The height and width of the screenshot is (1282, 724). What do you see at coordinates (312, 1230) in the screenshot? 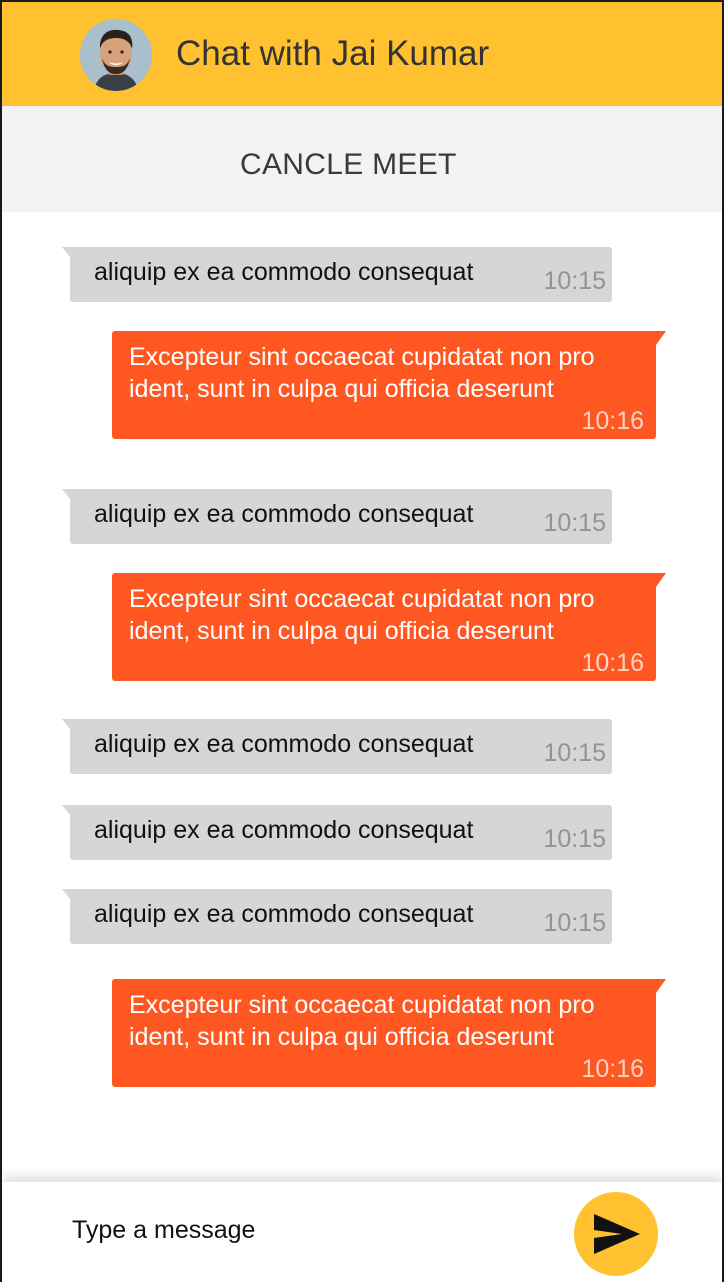
I see `message-input` at bounding box center [312, 1230].